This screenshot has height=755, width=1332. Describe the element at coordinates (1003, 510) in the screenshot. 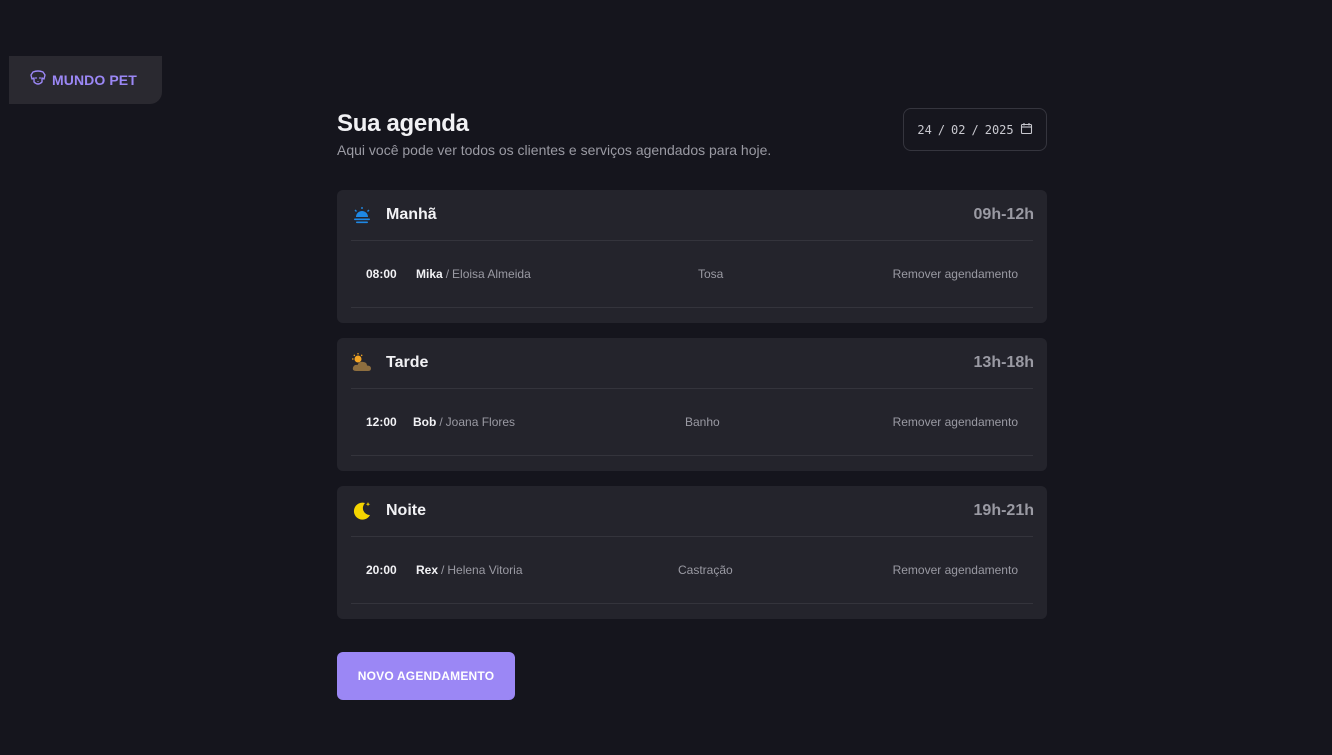

I see `period-range: 19h-21h` at that location.